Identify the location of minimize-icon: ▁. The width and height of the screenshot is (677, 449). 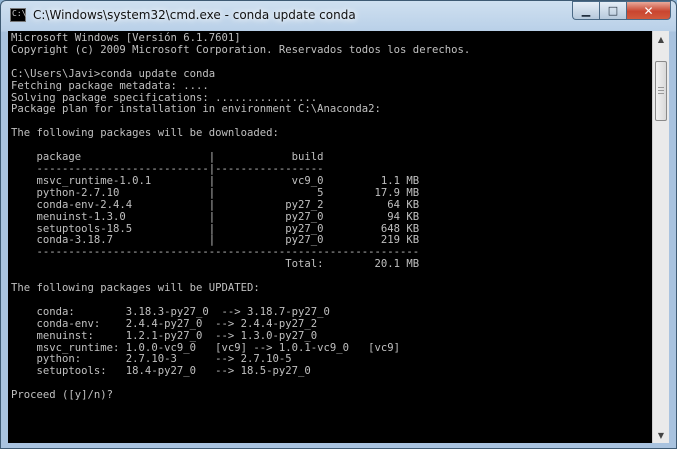
(586, 10).